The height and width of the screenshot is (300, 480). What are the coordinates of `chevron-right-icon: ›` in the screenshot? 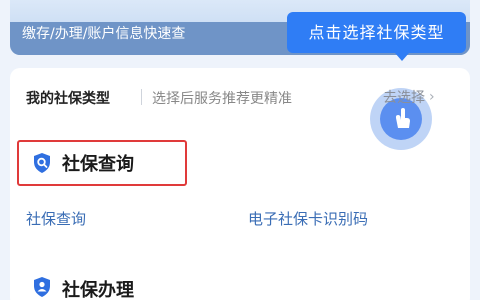 It's located at (432, 97).